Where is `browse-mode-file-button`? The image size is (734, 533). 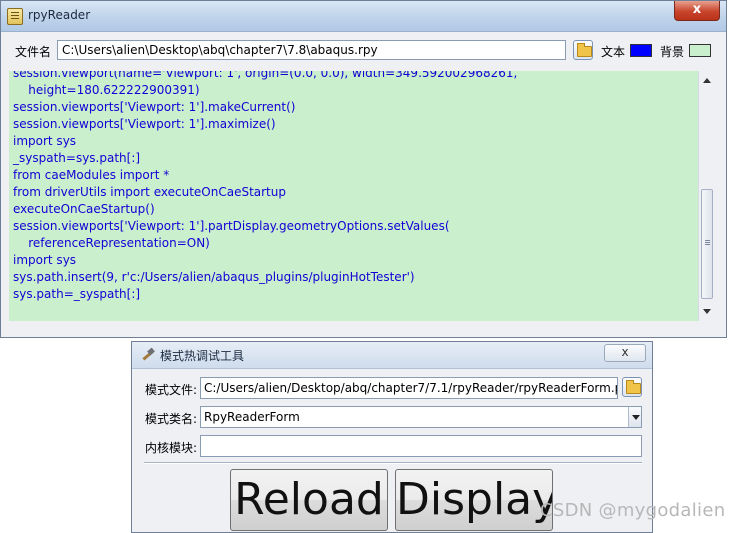 browse-mode-file-button is located at coordinates (632, 387).